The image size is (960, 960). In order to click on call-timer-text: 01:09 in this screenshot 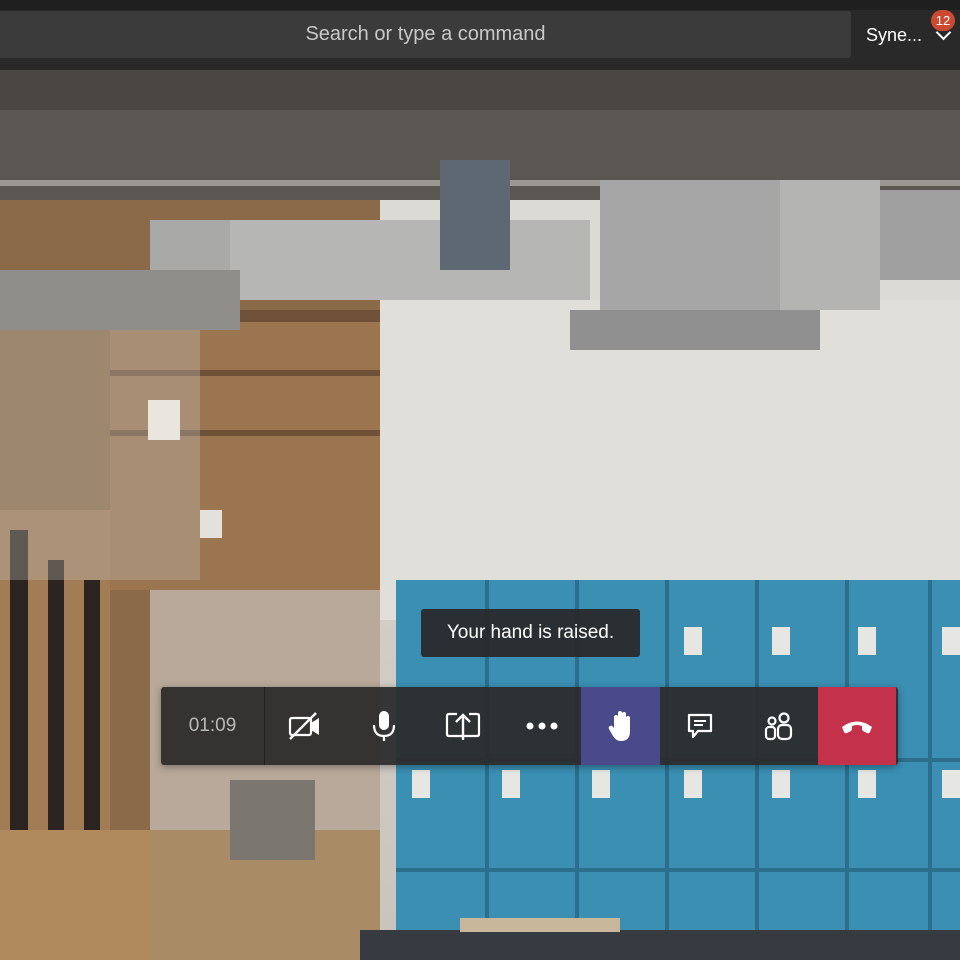, I will do `click(212, 725)`.